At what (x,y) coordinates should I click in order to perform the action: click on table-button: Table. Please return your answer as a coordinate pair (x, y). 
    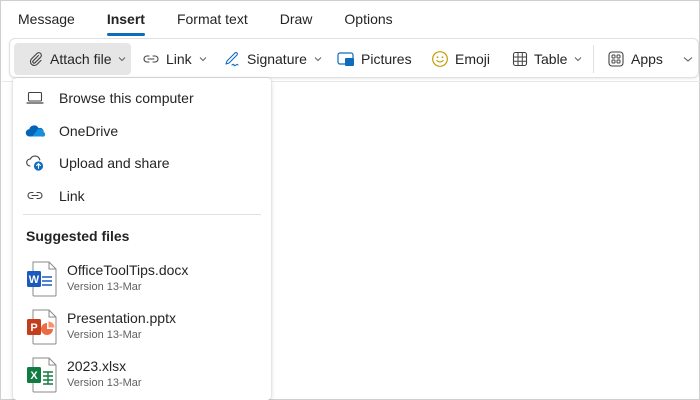
    Looking at the image, I should click on (547, 59).